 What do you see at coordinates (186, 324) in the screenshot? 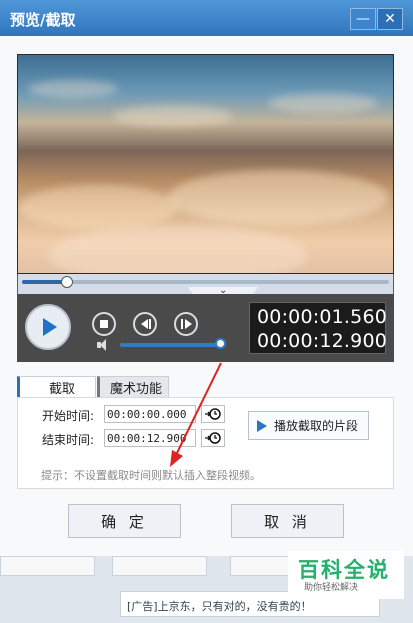
I see `next-frame-button` at bounding box center [186, 324].